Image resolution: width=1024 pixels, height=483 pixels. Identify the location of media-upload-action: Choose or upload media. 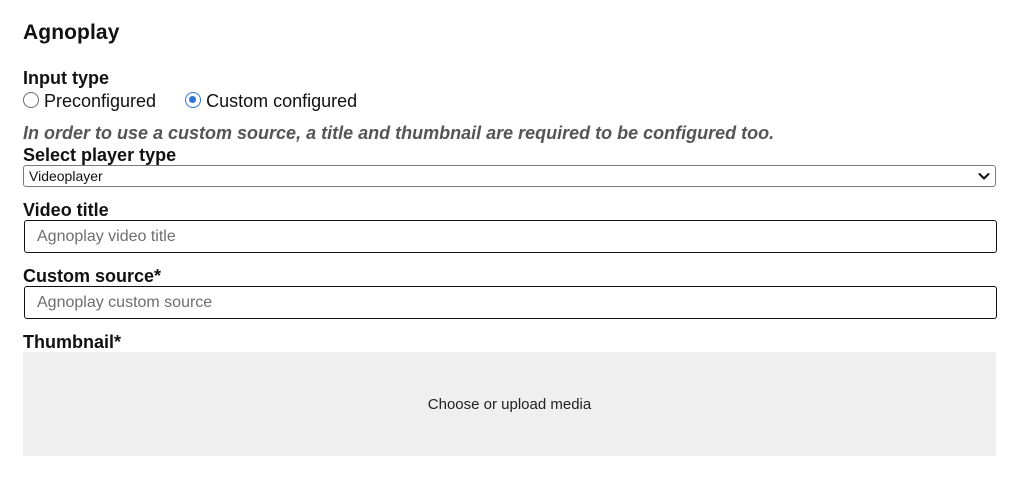
(509, 404).